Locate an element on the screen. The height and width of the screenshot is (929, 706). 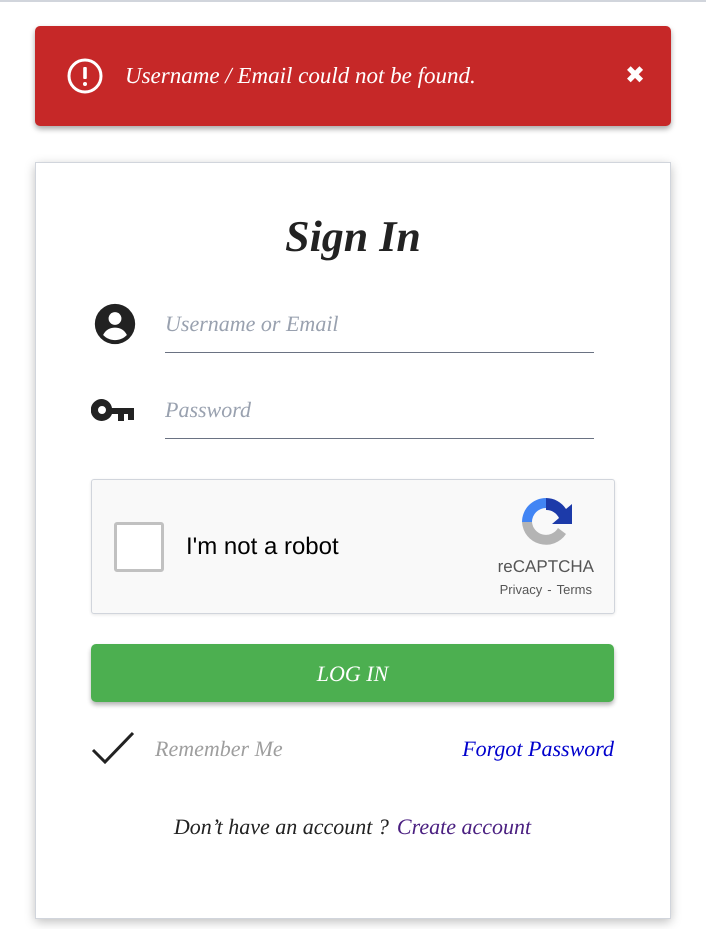
close-button: ✖ is located at coordinates (635, 76).